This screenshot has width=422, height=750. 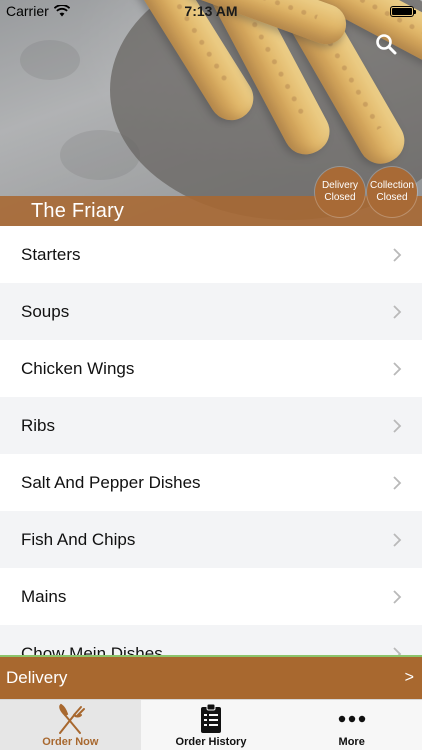 I want to click on category-row-salt-and-pepper-dishes: Salt And Pepper Dishes, so click(x=211, y=482).